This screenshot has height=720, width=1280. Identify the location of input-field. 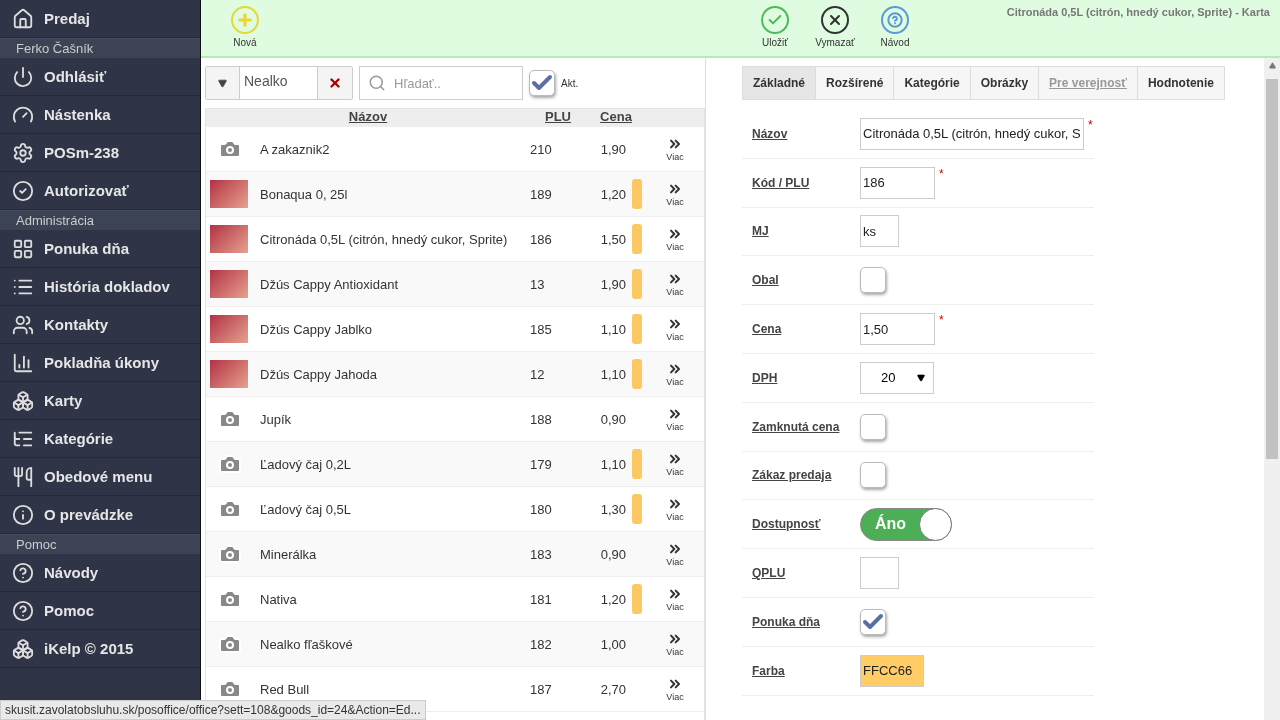
(879, 573).